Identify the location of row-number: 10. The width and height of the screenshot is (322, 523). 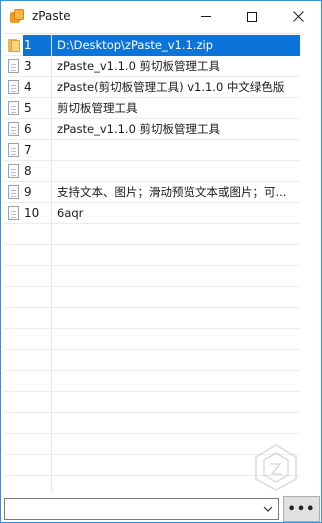
(32, 213).